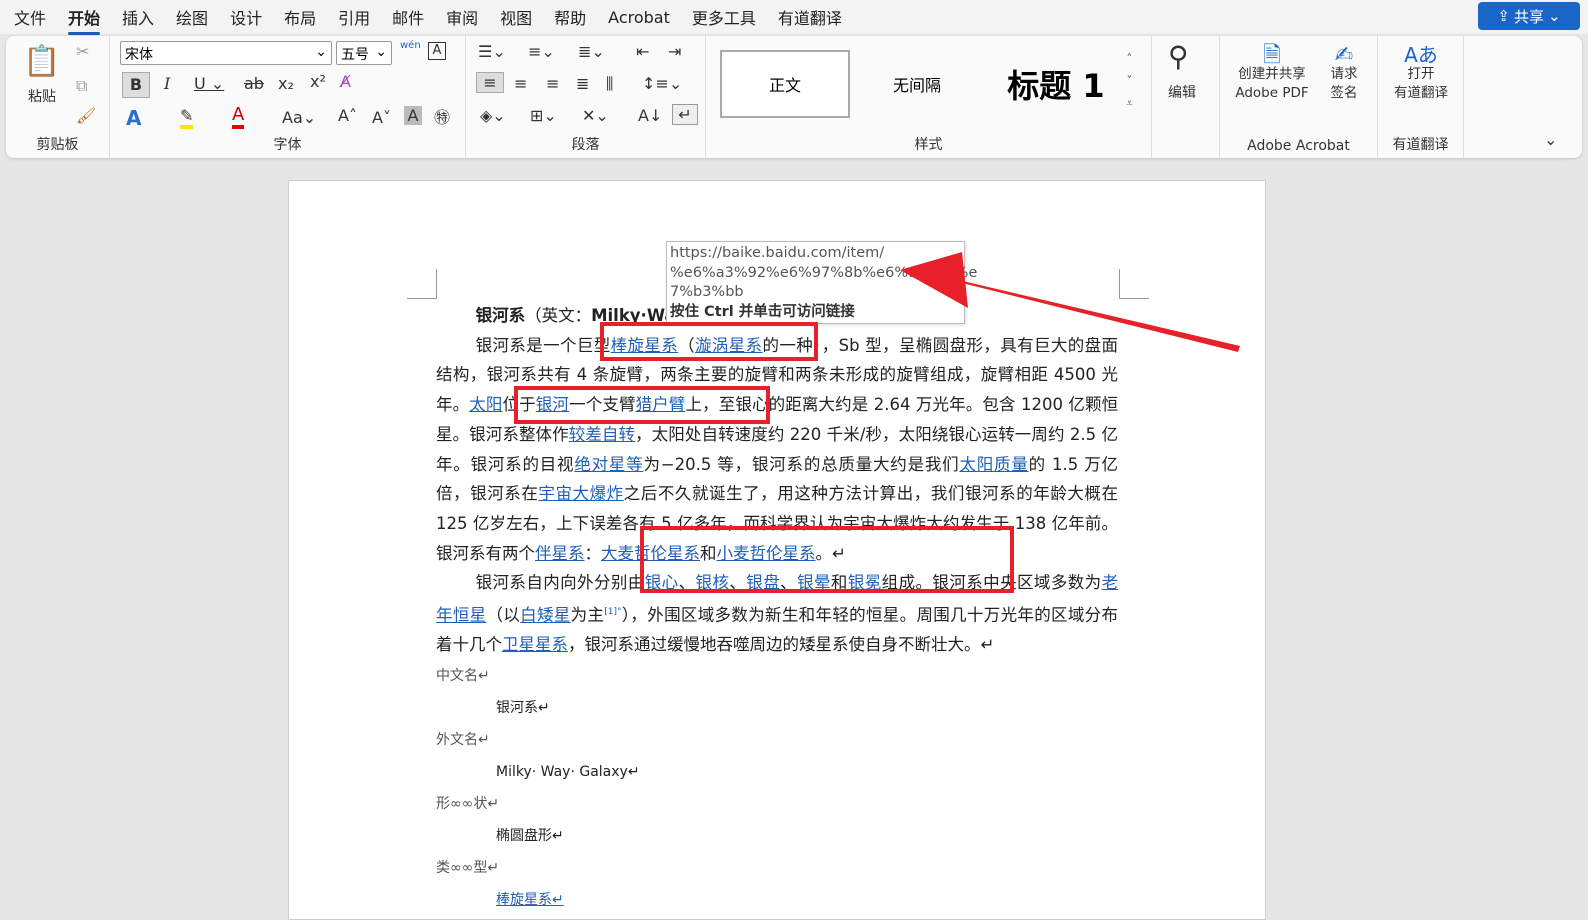 The height and width of the screenshot is (920, 1588). What do you see at coordinates (591, 51) in the screenshot?
I see `multilevel-list-button: ≣⌄` at bounding box center [591, 51].